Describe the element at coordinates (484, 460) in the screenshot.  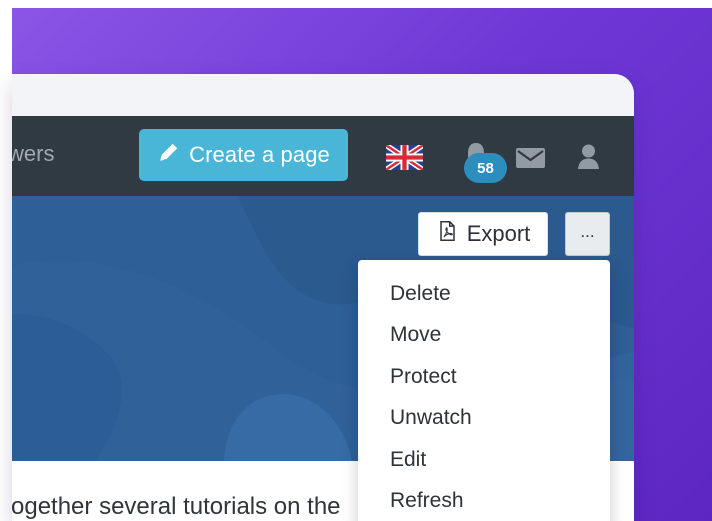
I see `menu-item-edit: Edit` at that location.